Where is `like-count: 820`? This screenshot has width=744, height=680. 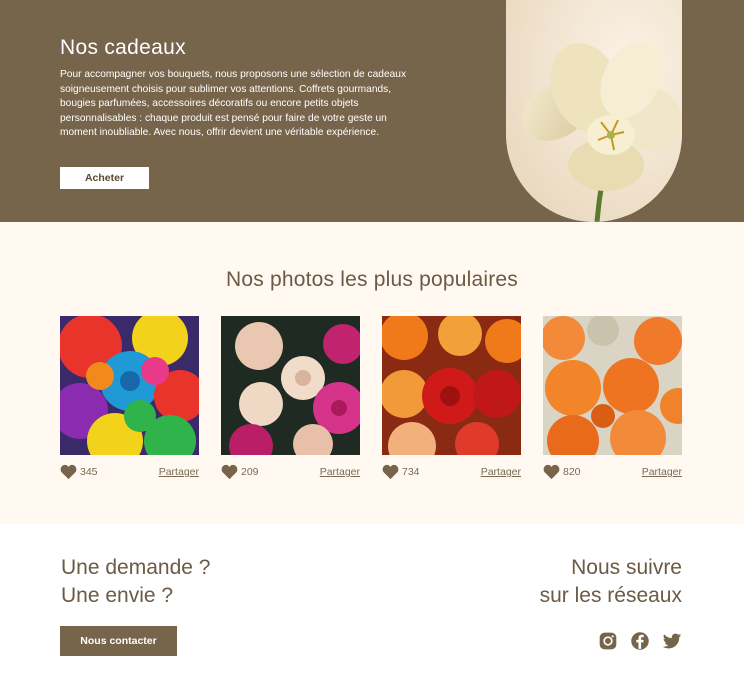 like-count: 820 is located at coordinates (572, 472).